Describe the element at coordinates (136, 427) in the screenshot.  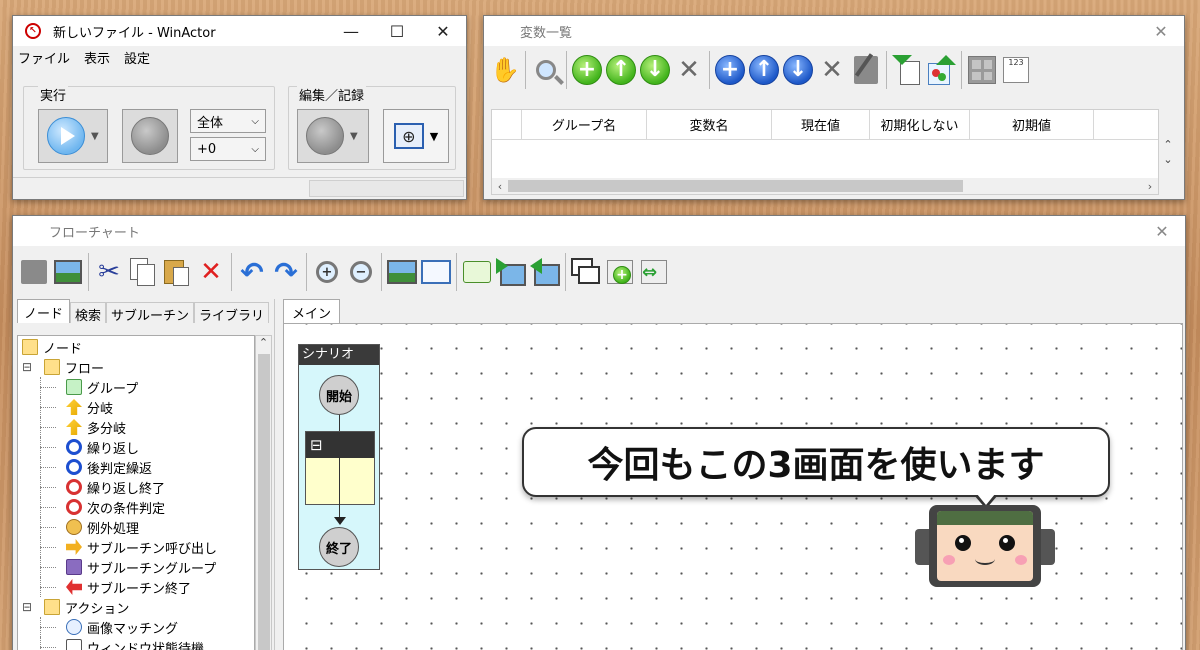
I see `tree-item: 多分岐` at that location.